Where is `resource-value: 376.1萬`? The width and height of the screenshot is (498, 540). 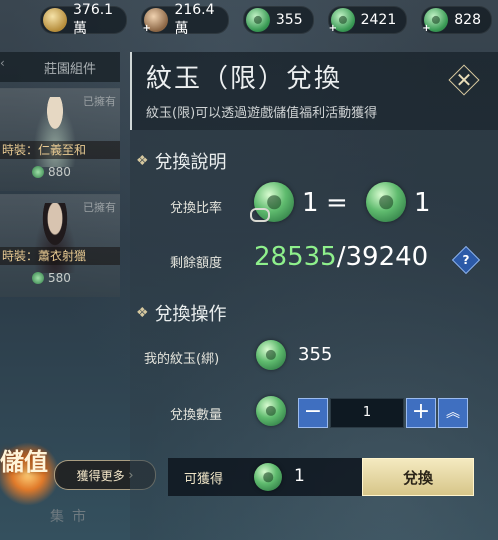 resource-value: 376.1萬 is located at coordinates (93, 19).